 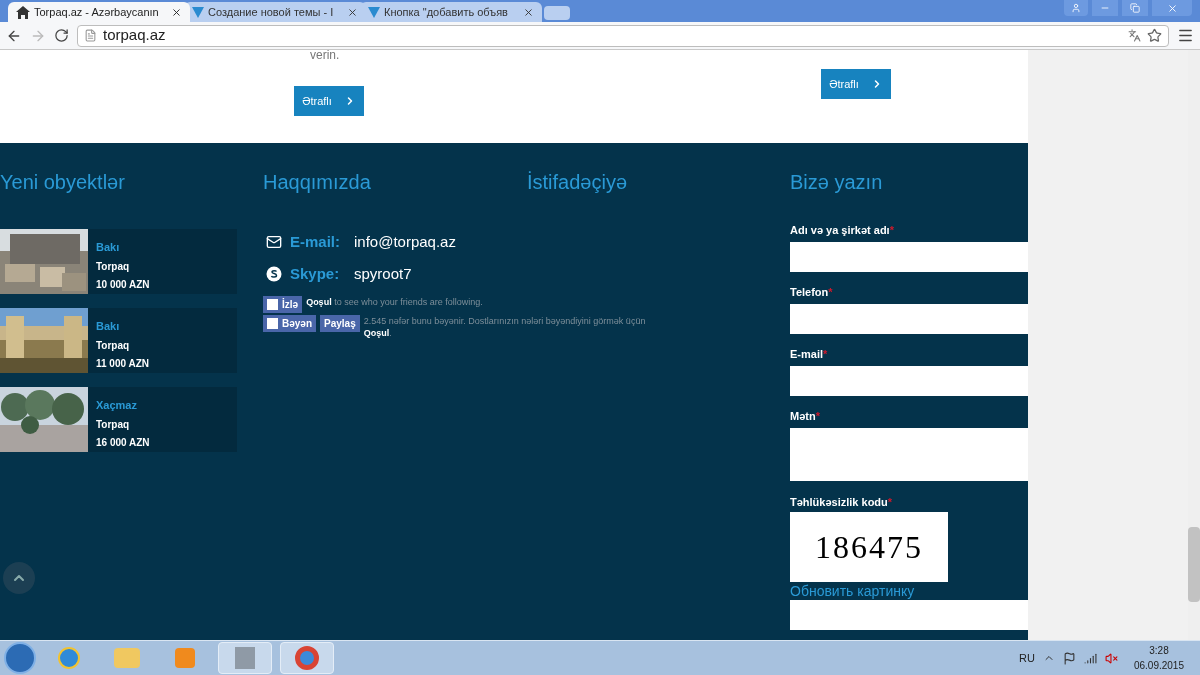 I want to click on star-icon, so click(x=1154, y=35).